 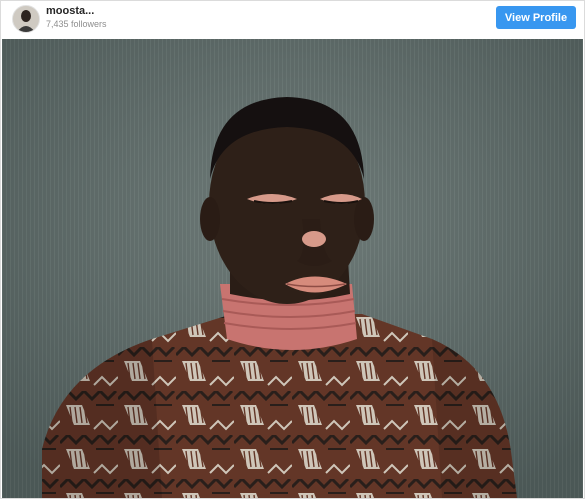 I want to click on user-info: moosta... 7,435 followers, so click(x=76, y=17).